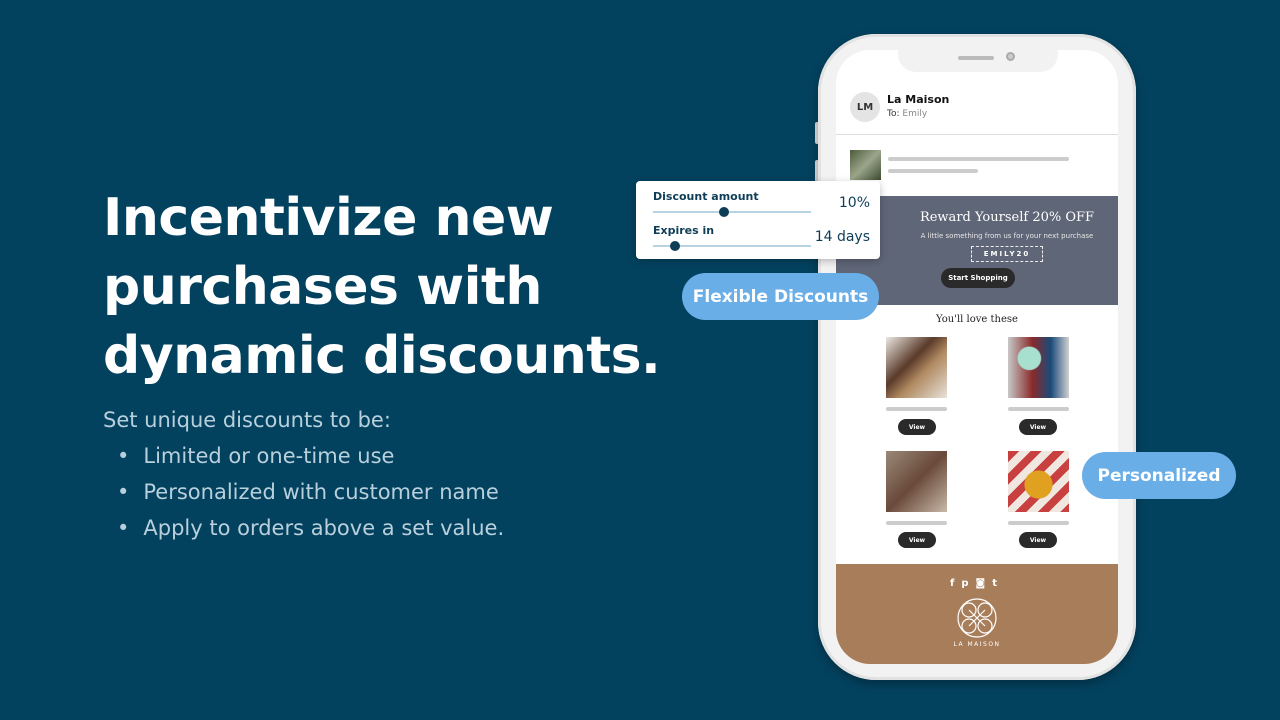  I want to click on bullet: Limited or one-time use, so click(310, 456).